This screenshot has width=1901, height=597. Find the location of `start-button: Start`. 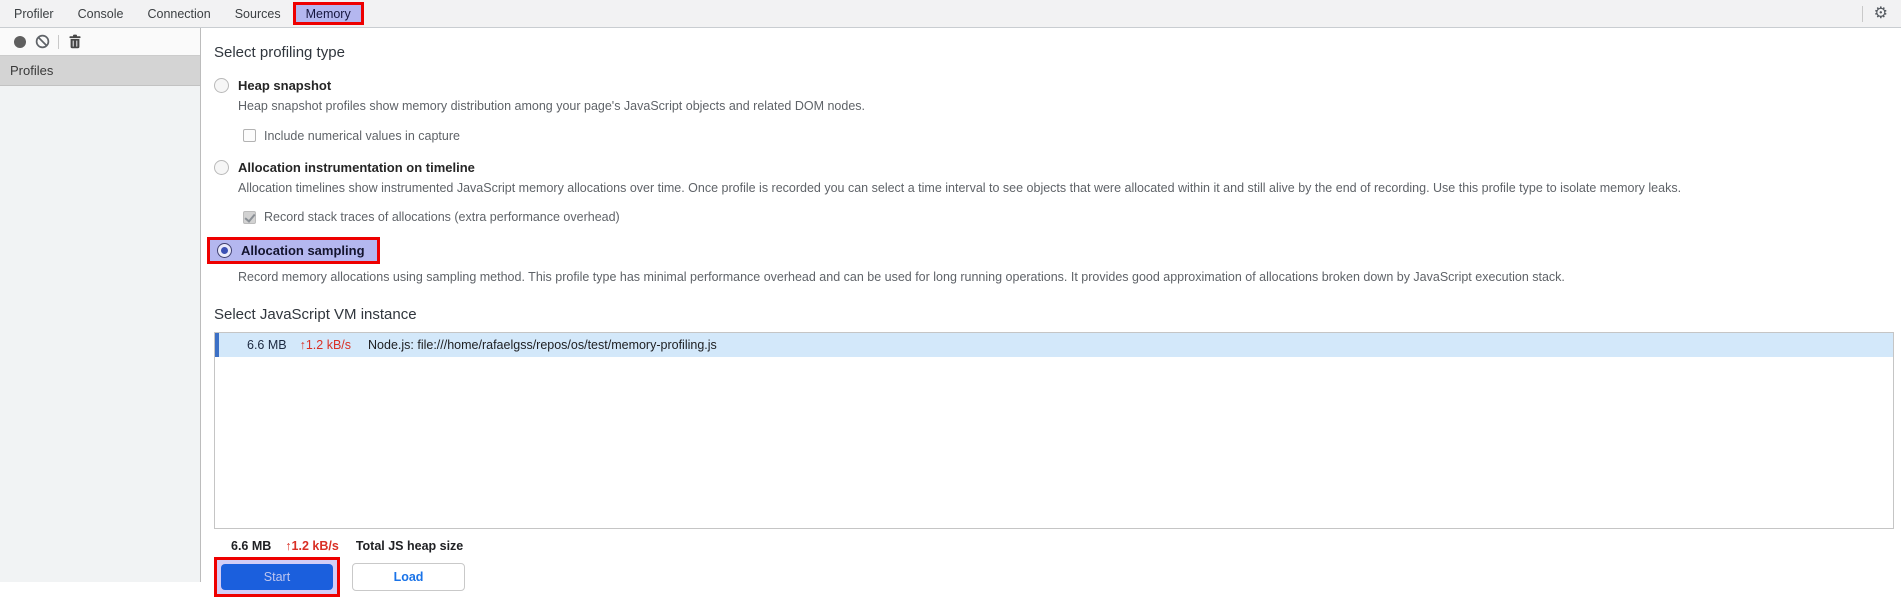

start-button: Start is located at coordinates (277, 576).